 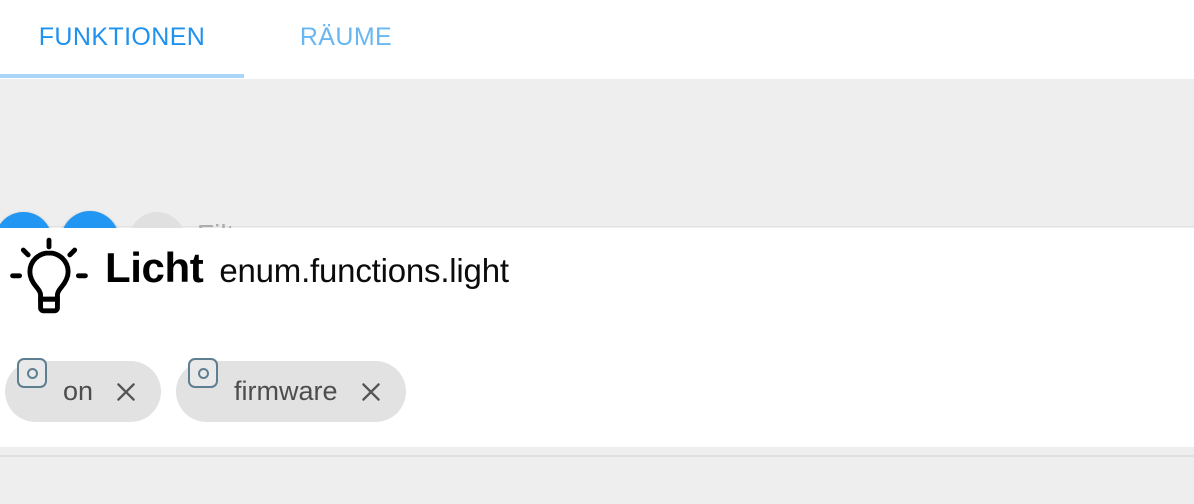 What do you see at coordinates (122, 76) in the screenshot?
I see `active-tab-indicator` at bounding box center [122, 76].